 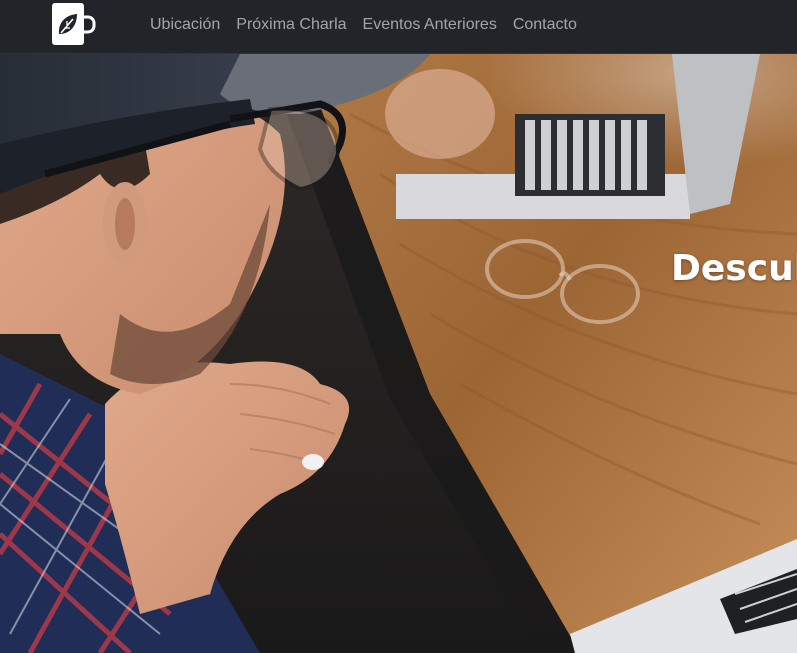 I want to click on logo-icon, so click(x=74, y=25).